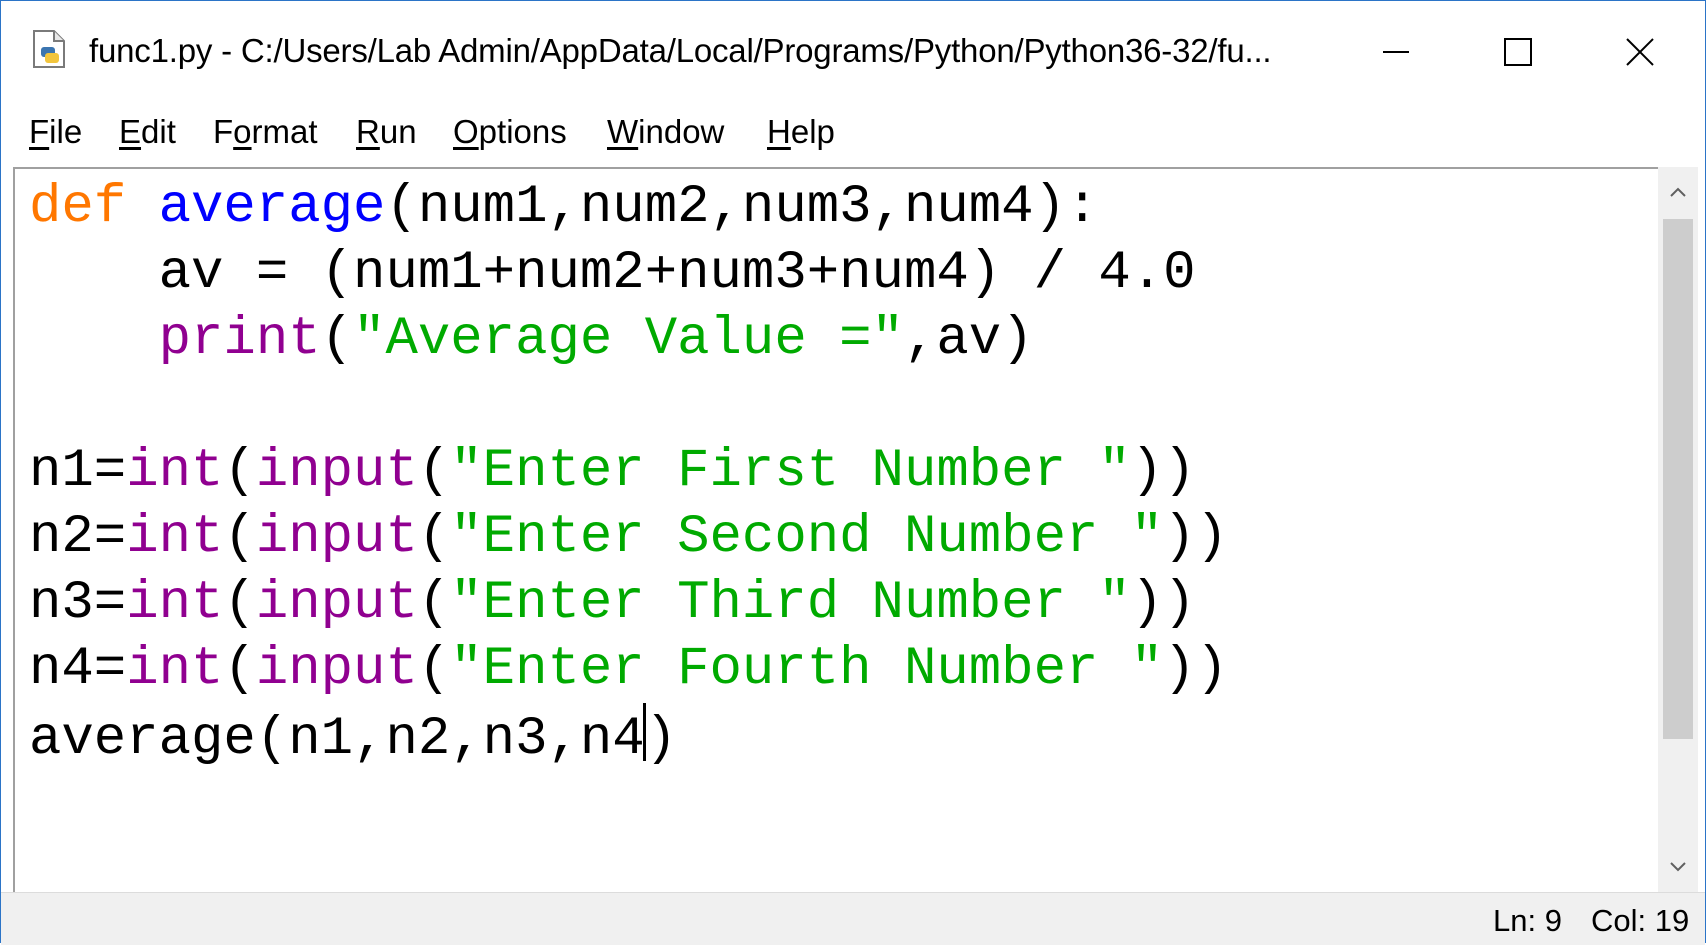 This screenshot has height=945, width=1706. I want to click on menu-label-rest: ile, so click(66, 131).